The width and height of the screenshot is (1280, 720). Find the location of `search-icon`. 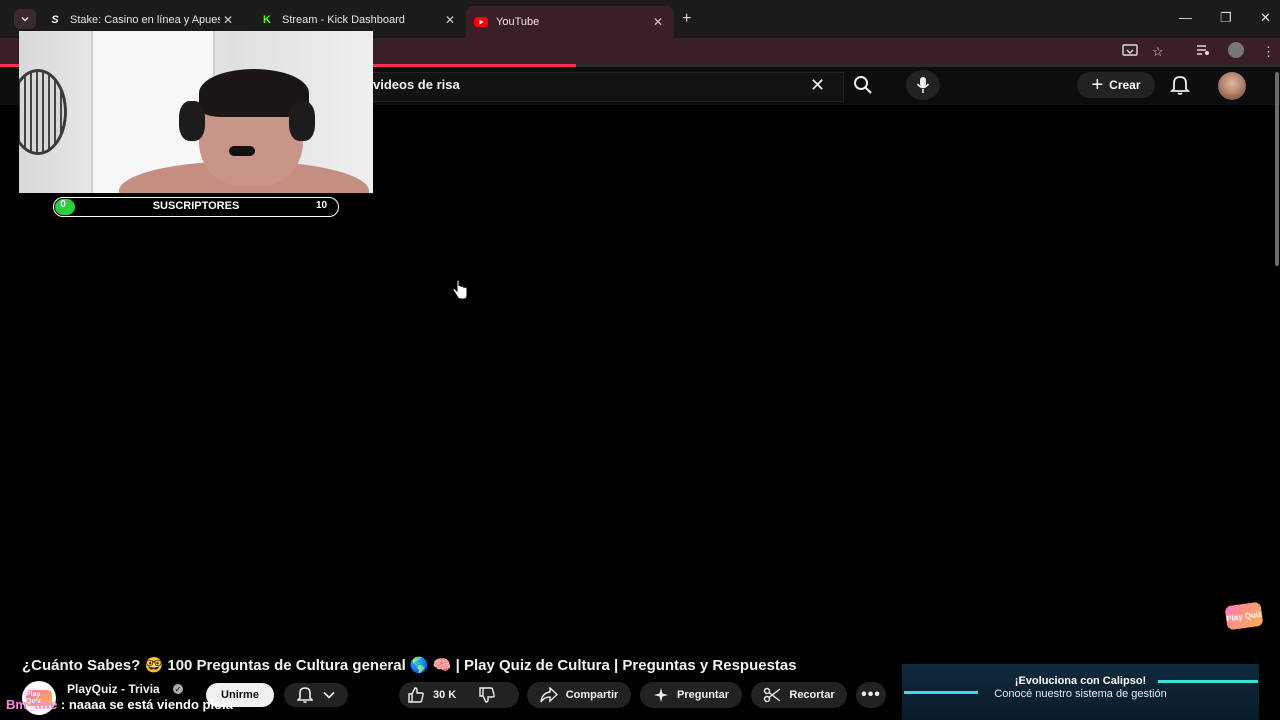

search-icon is located at coordinates (863, 85).